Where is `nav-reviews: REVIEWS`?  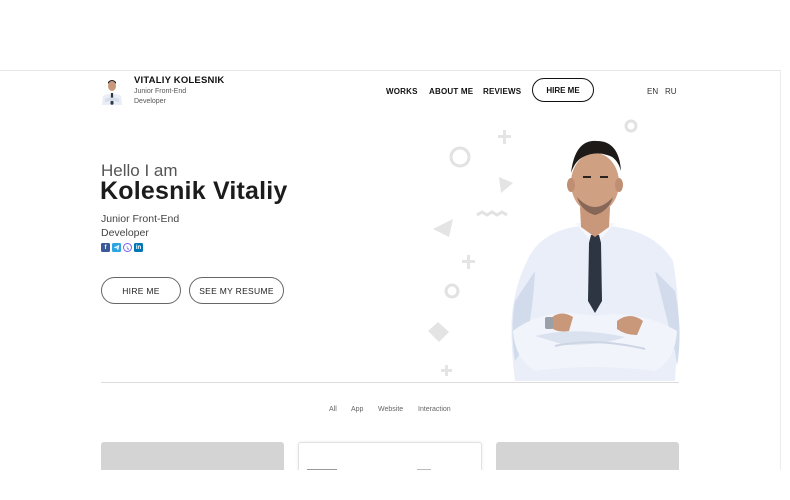
nav-reviews: REVIEWS is located at coordinates (502, 91).